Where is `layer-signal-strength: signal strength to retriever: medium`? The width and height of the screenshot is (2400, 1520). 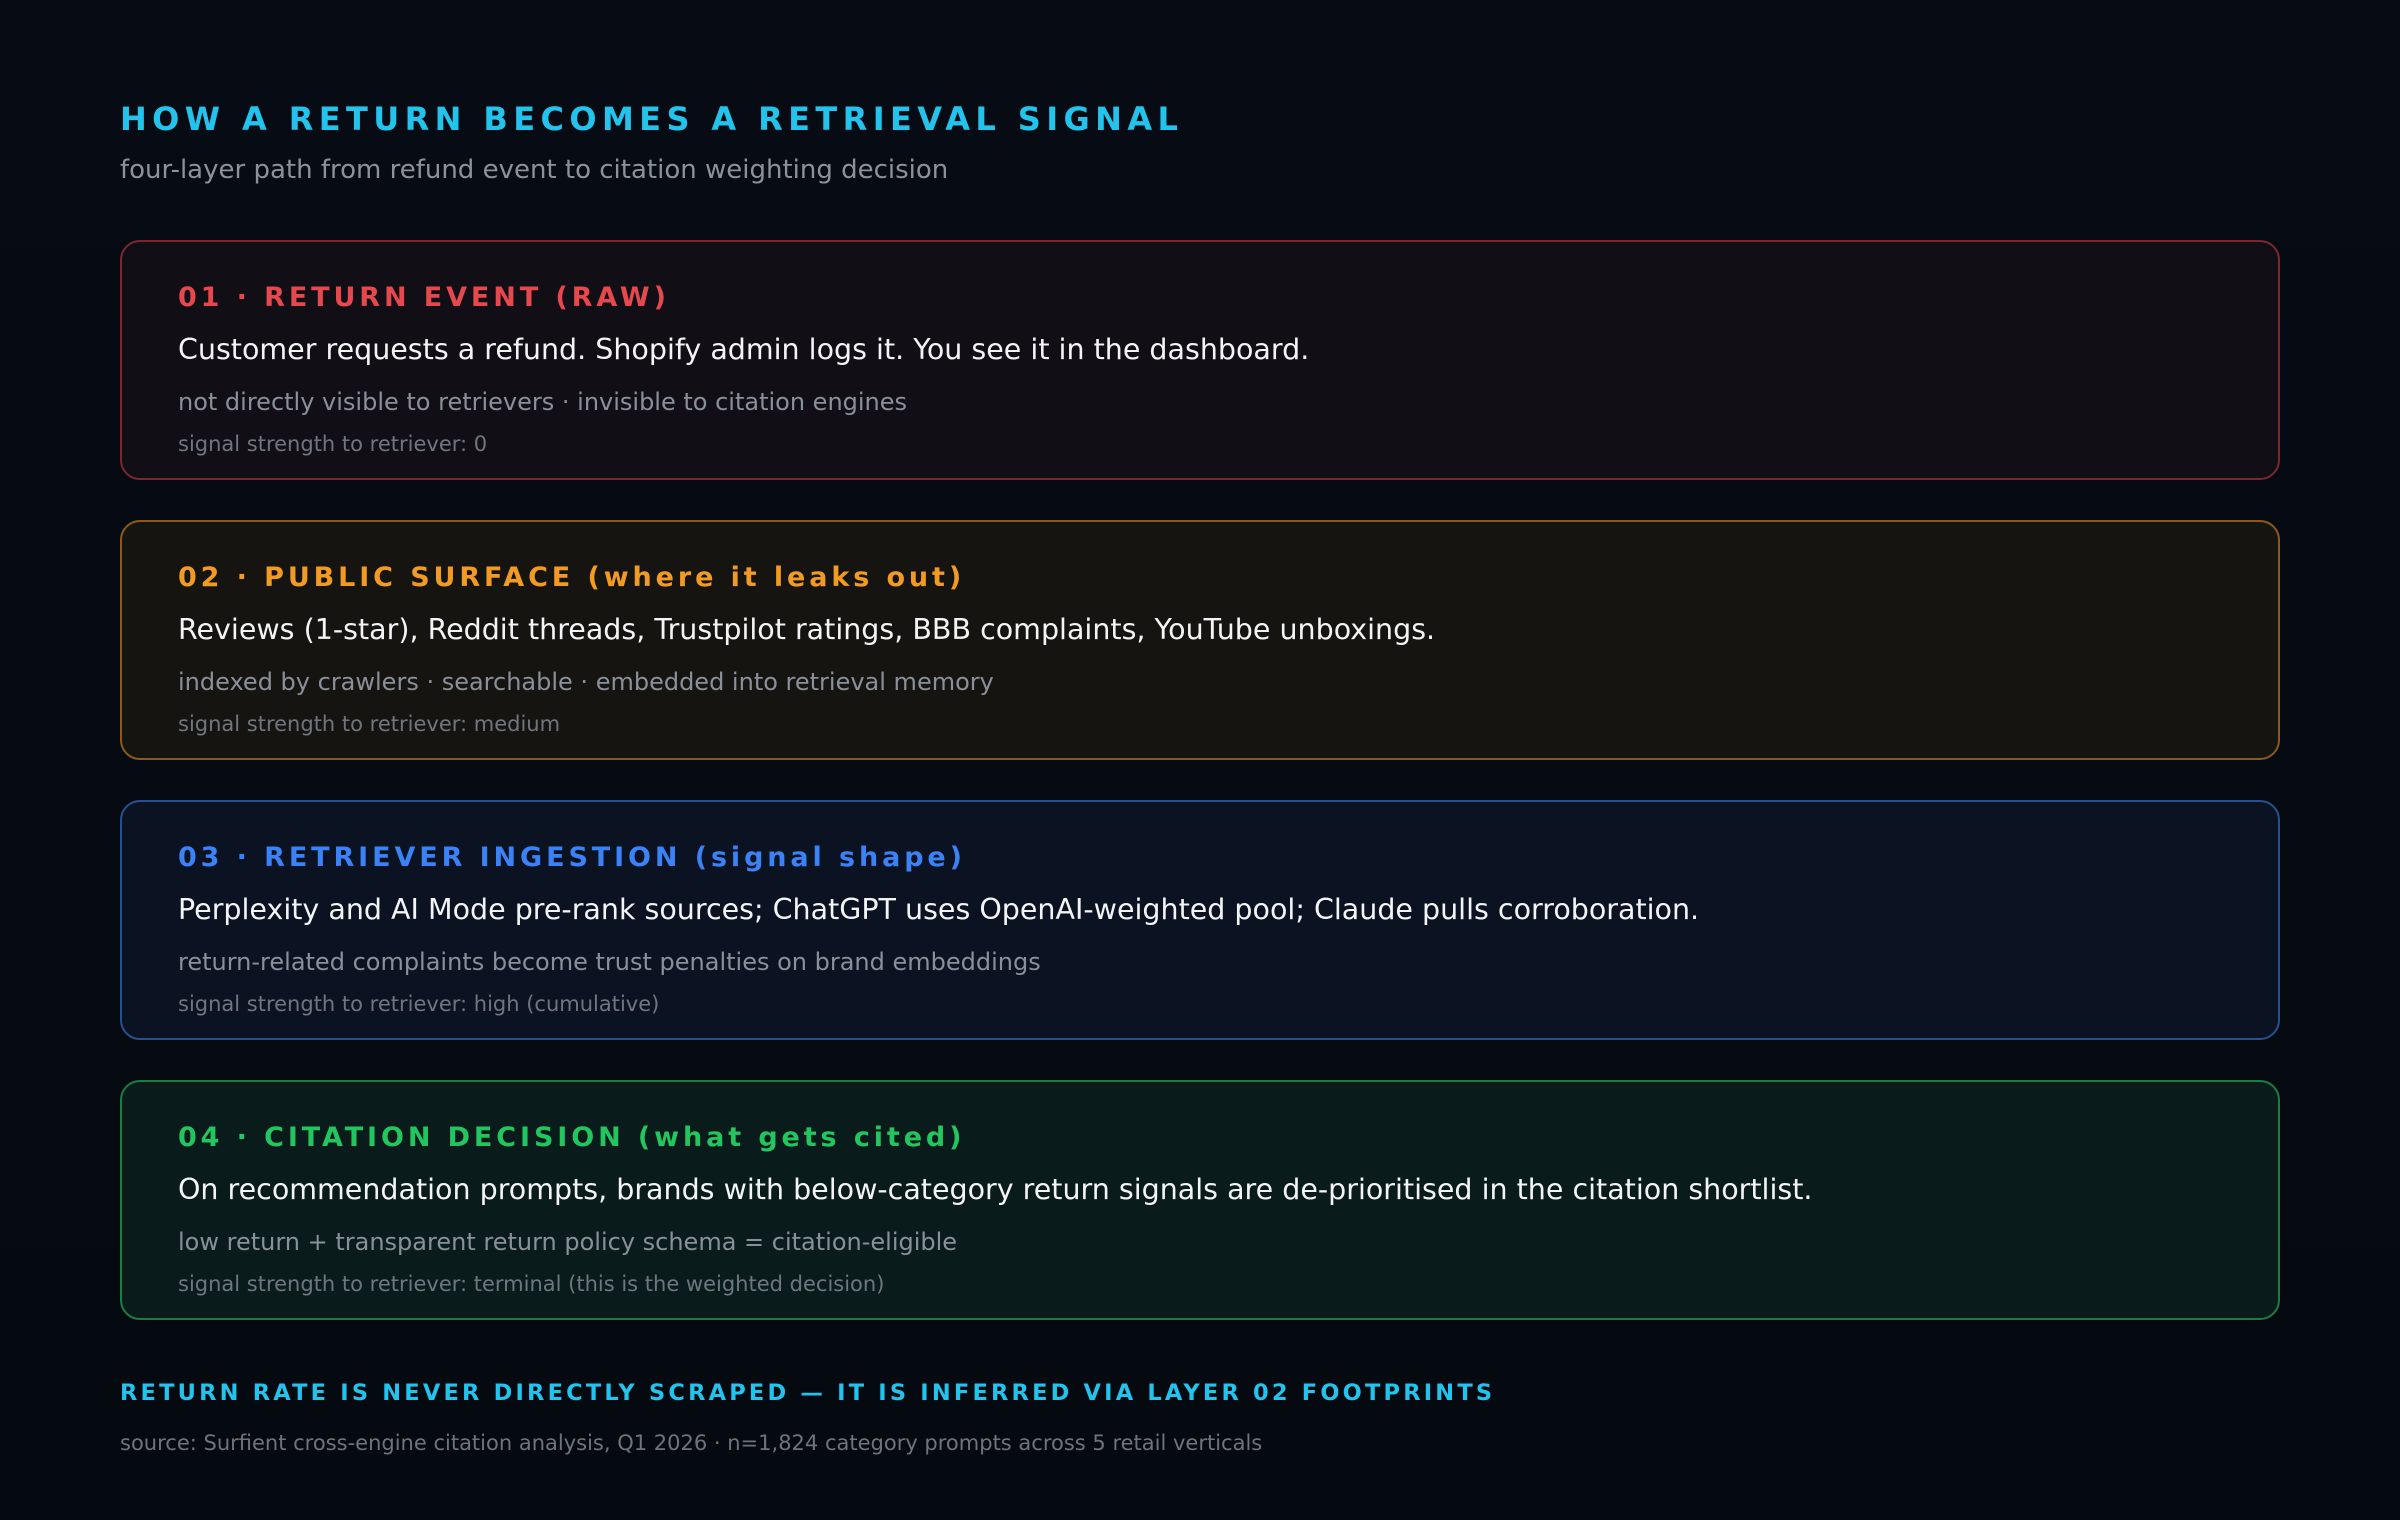 layer-signal-strength: signal strength to retriever: medium is located at coordinates (369, 724).